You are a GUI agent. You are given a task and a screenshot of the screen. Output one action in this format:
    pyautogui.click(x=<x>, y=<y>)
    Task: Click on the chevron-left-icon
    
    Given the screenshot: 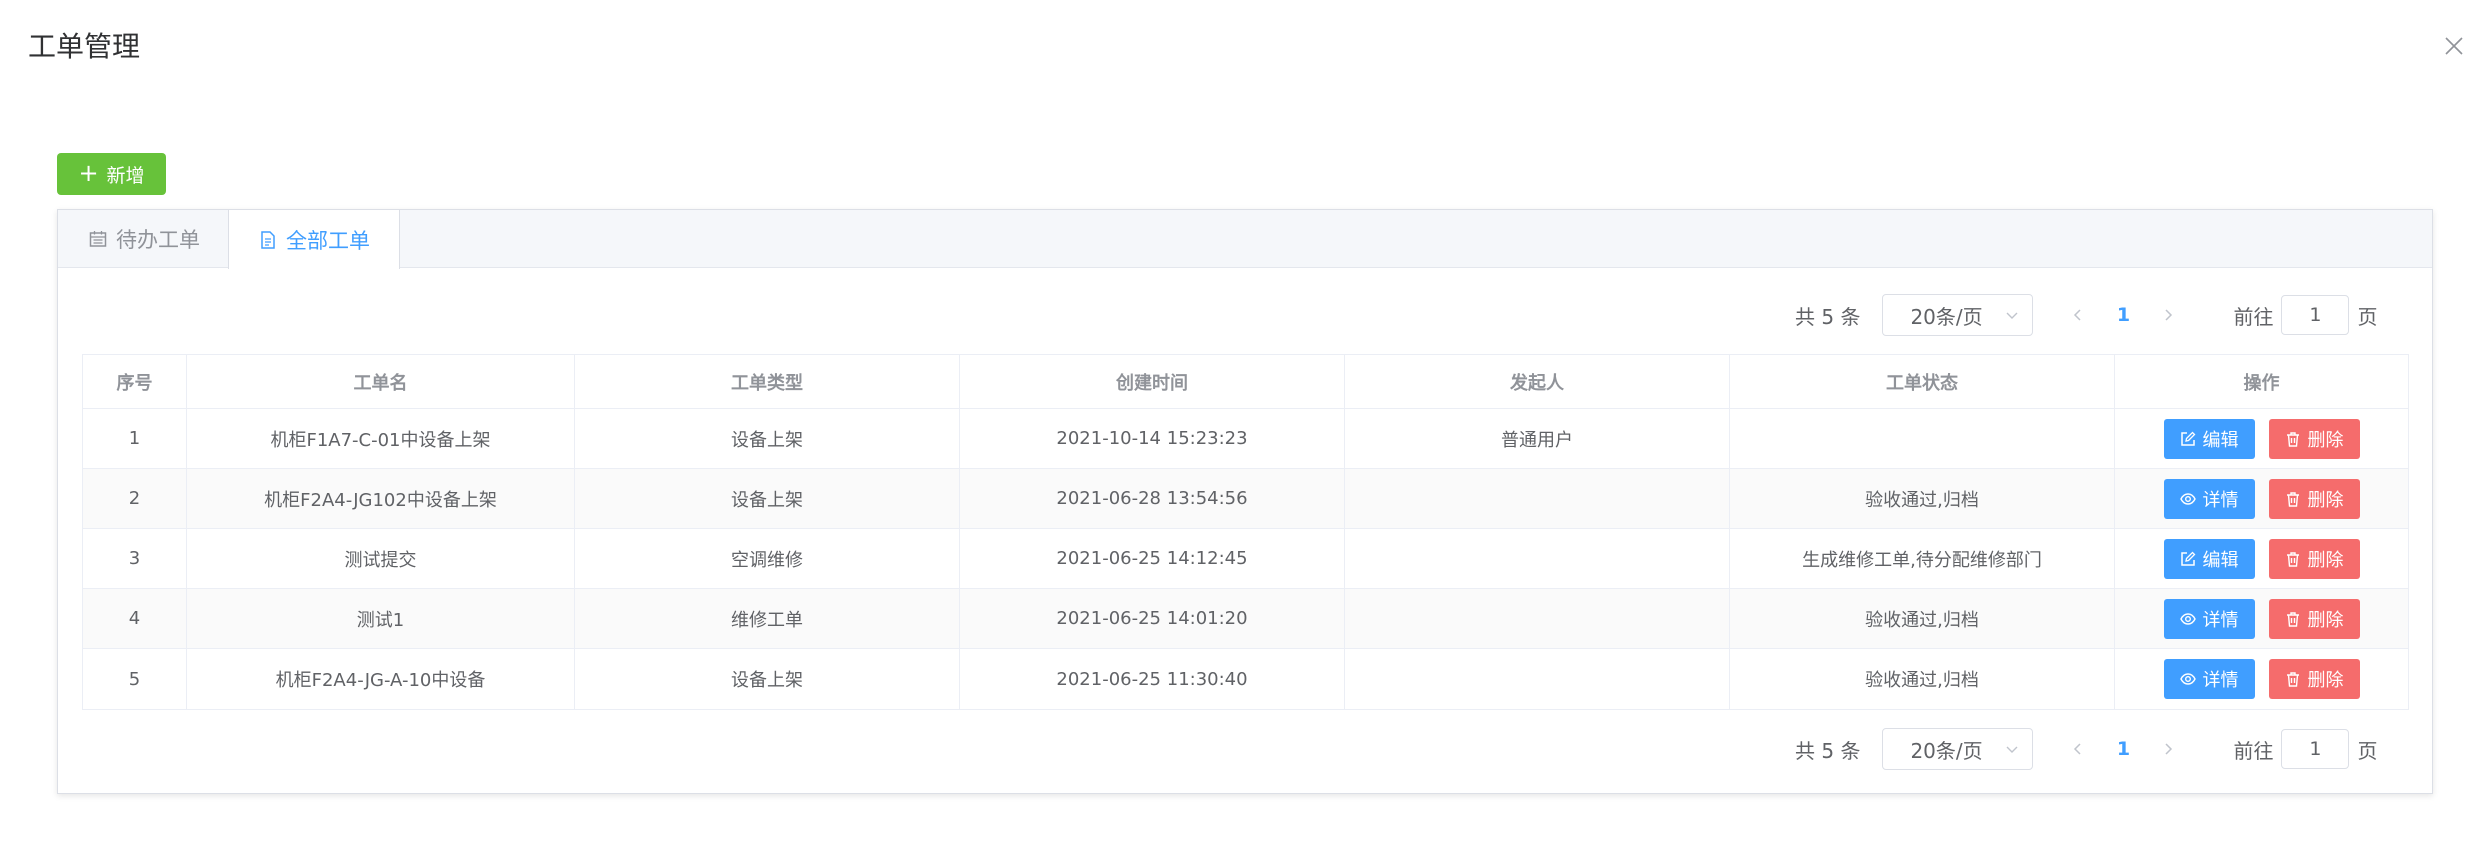 What is the action you would take?
    pyautogui.click(x=2077, y=315)
    